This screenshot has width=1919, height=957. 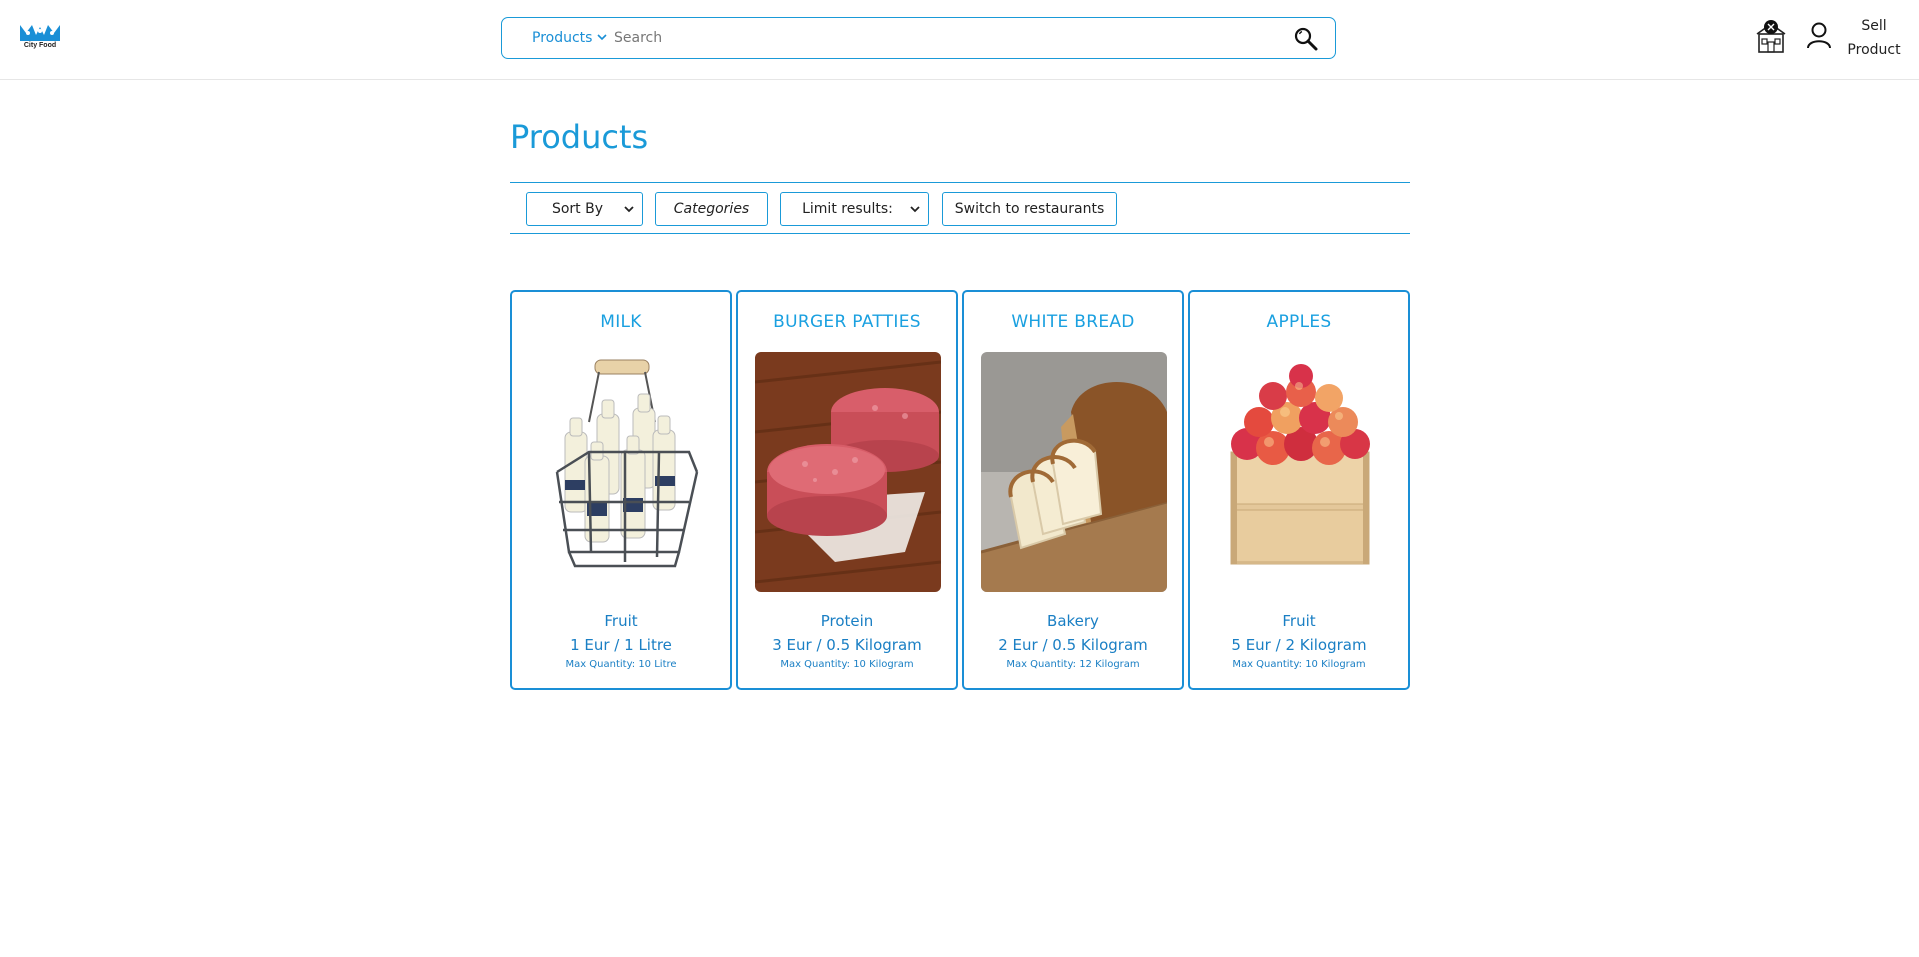 I want to click on switch-to-restaurants-button: Switch to restaurants, so click(x=1029, y=209).